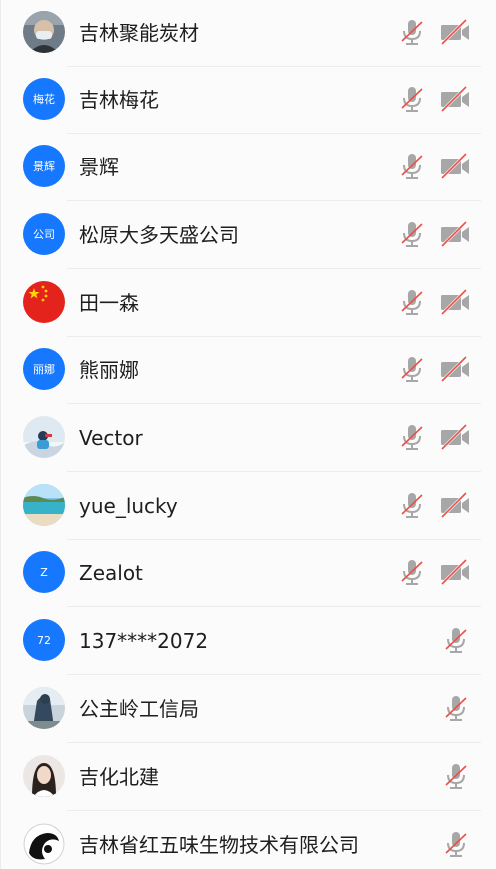 The height and width of the screenshot is (869, 496). What do you see at coordinates (248, 303) in the screenshot?
I see `participant-row: 田一森` at bounding box center [248, 303].